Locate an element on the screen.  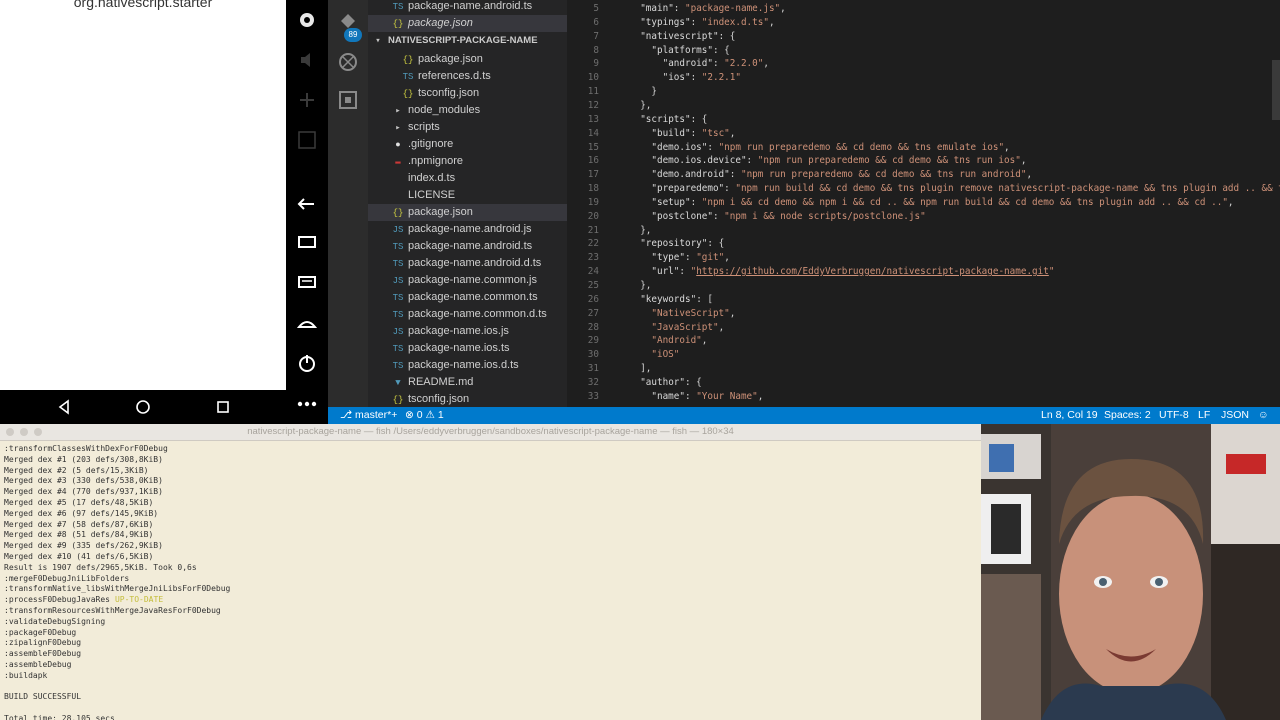
explorer-item: TS package-name.ios.d.ts is located at coordinates (467, 365).